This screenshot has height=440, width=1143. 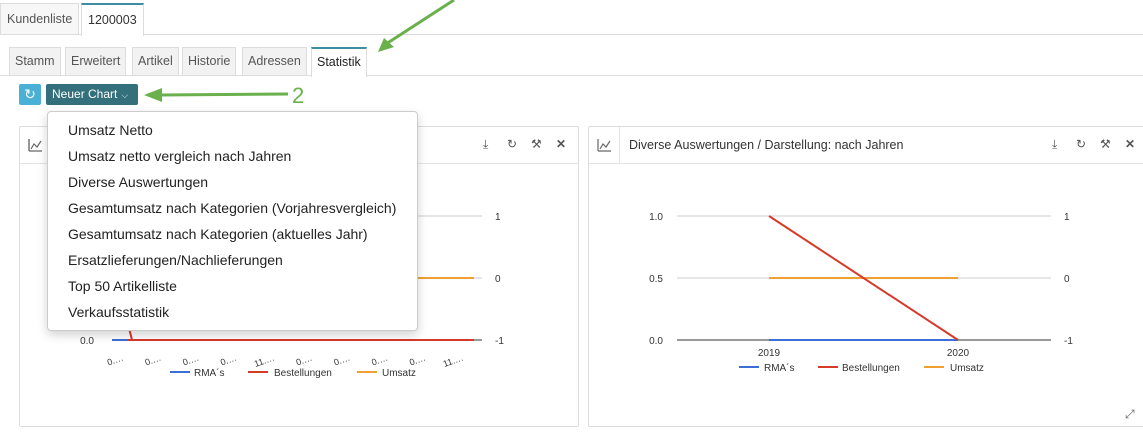 What do you see at coordinates (179, 156) in the screenshot?
I see `menu-item-umsatz-vergleich: Umsatz netto vergleich nach Jahren` at bounding box center [179, 156].